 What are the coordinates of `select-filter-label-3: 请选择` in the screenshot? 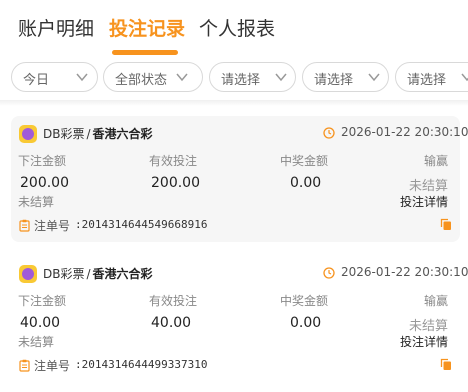 It's located at (427, 80).